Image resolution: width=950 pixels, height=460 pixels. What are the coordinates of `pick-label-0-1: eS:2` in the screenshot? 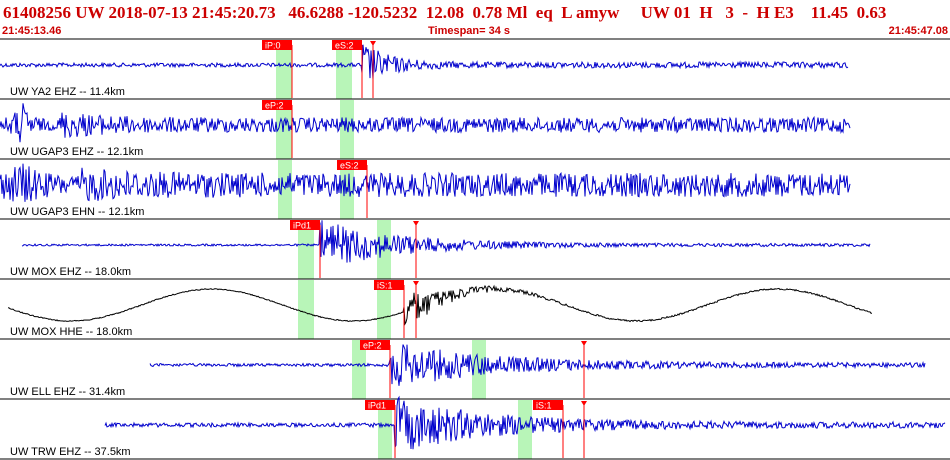 It's located at (344, 46).